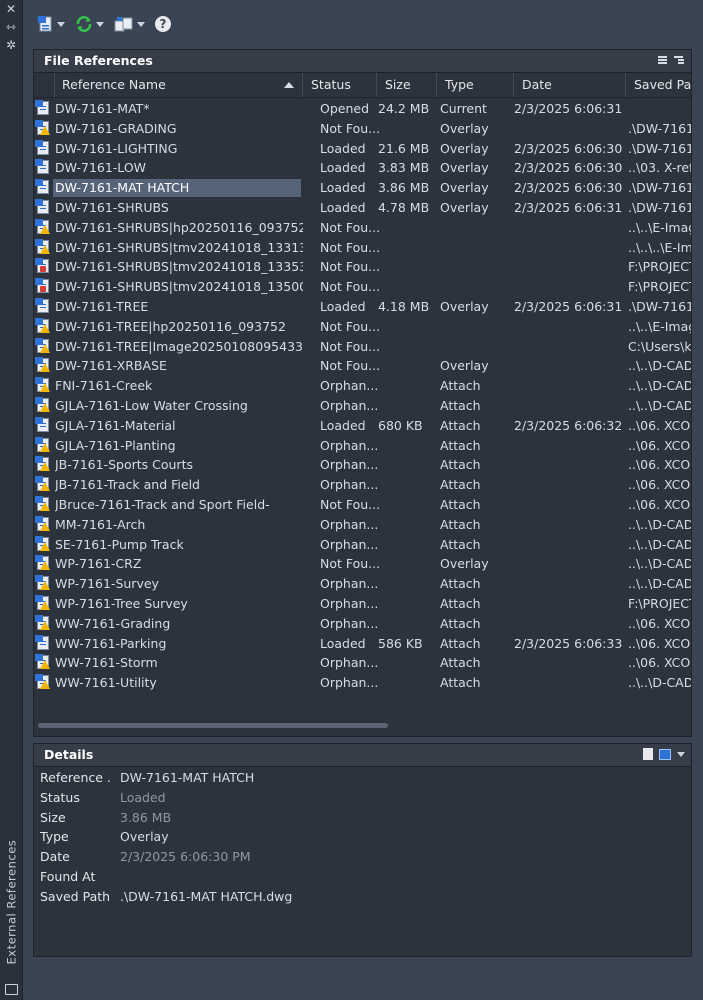 This screenshot has width=703, height=1000. What do you see at coordinates (345, 108) in the screenshot?
I see `status-cell: Opened` at bounding box center [345, 108].